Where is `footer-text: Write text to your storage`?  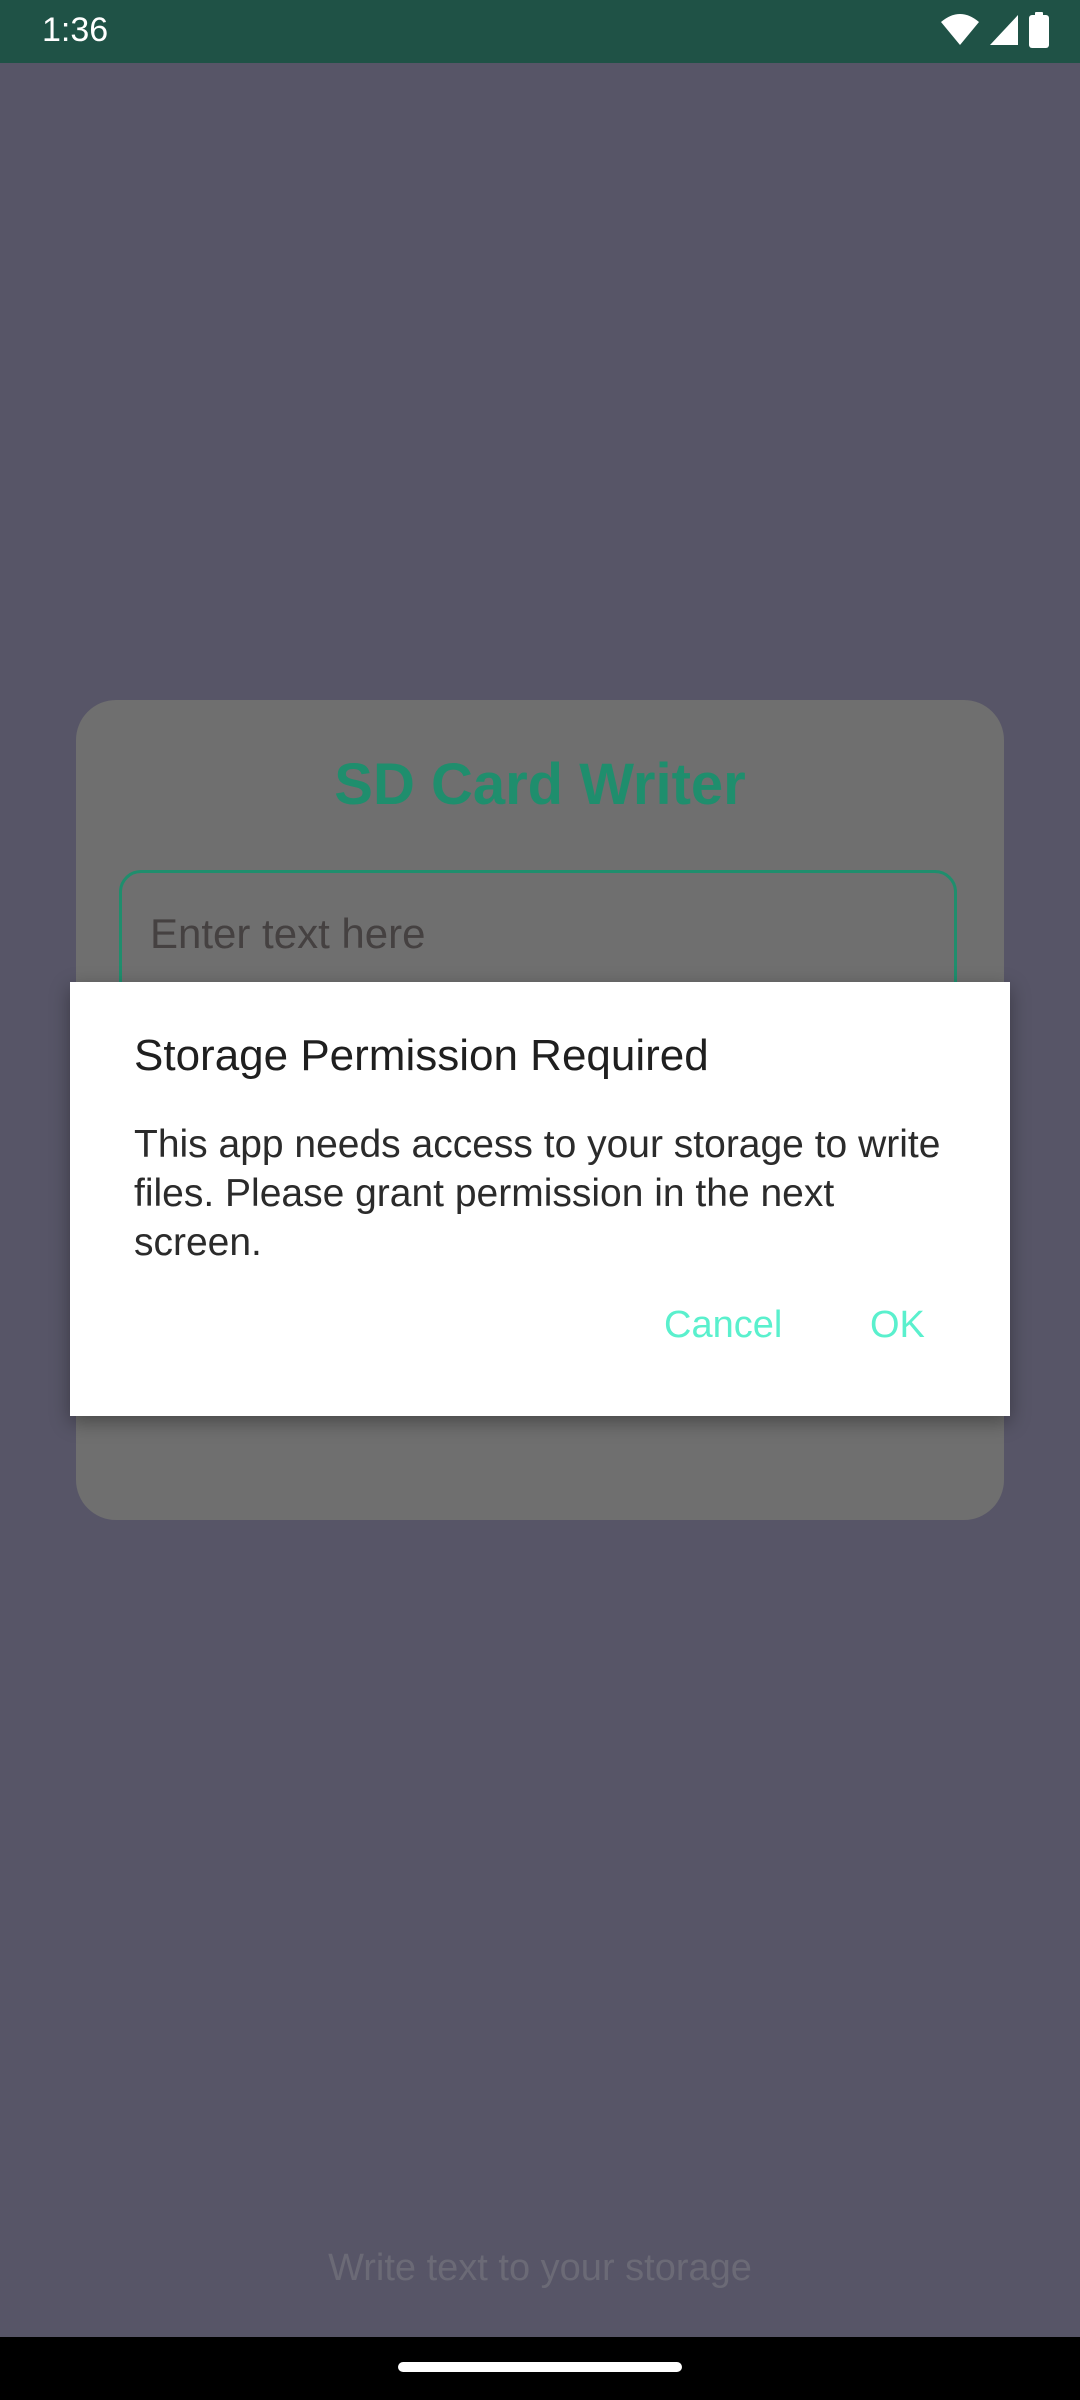
footer-text: Write text to your storage is located at coordinates (540, 2268).